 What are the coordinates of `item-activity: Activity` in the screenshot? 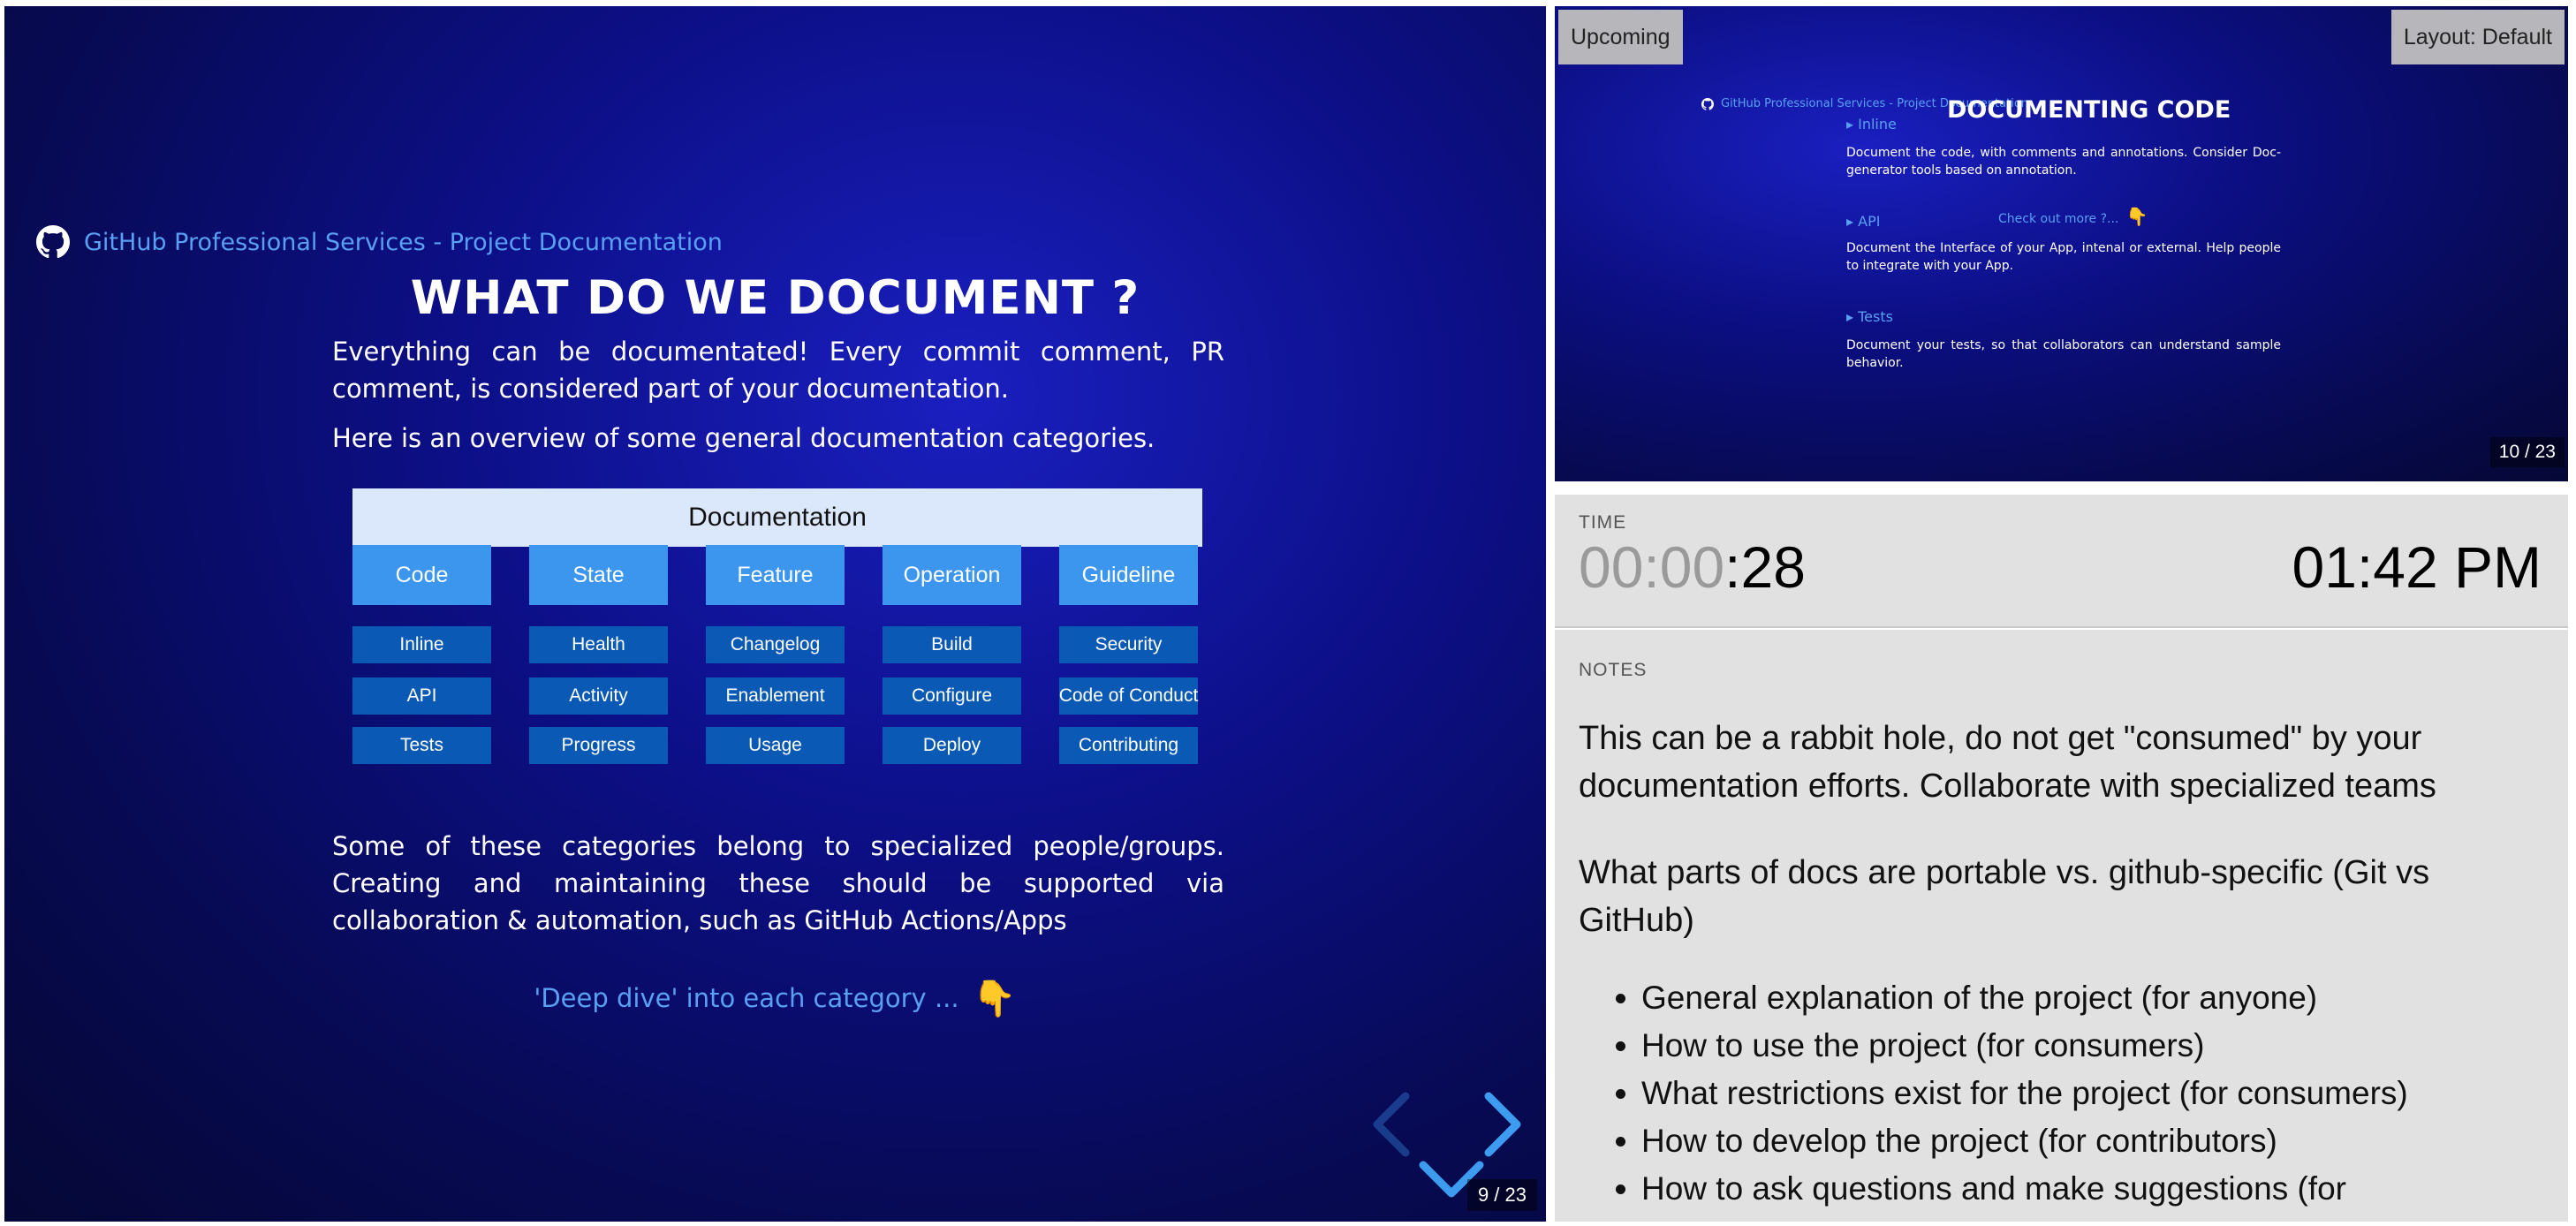 It's located at (599, 696).